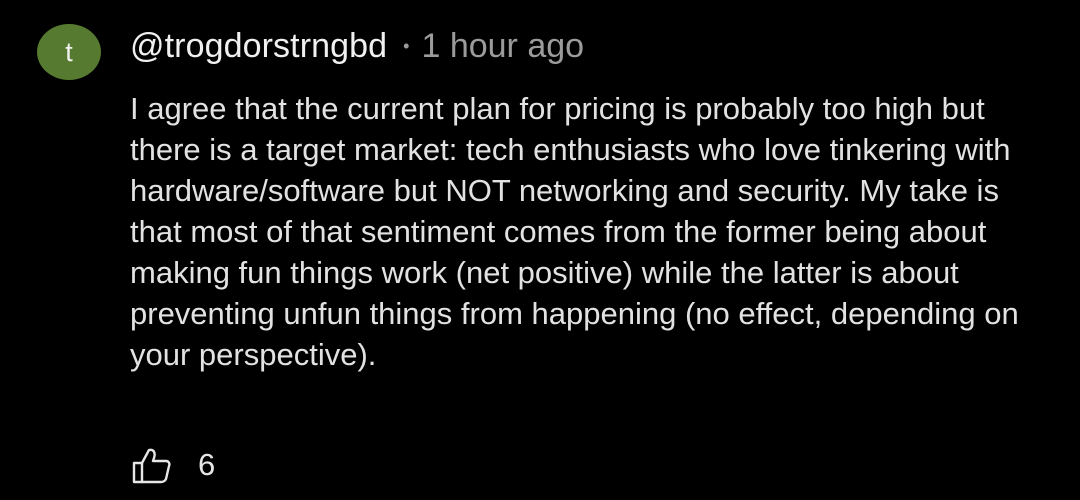  Describe the element at coordinates (173, 465) in the screenshot. I see `comment-actions: 6` at that location.